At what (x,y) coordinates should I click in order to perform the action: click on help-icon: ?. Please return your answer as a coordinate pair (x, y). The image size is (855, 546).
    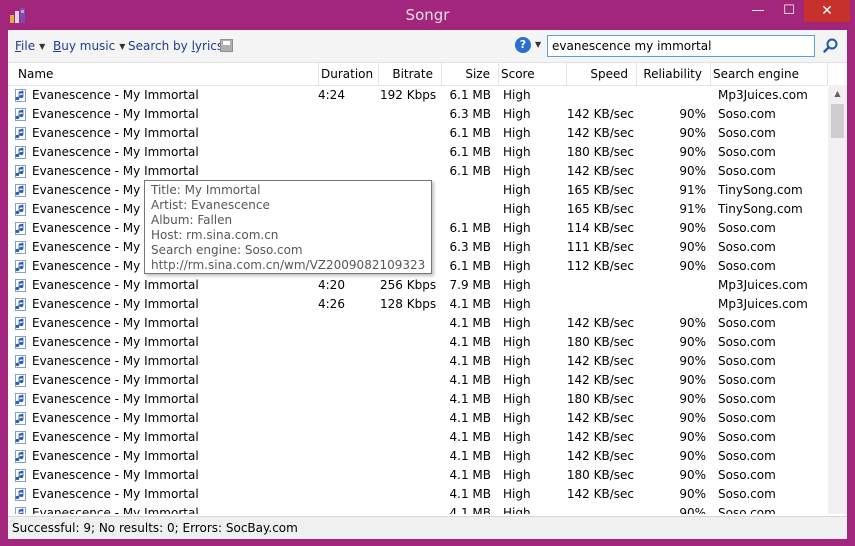
    Looking at the image, I should click on (523, 45).